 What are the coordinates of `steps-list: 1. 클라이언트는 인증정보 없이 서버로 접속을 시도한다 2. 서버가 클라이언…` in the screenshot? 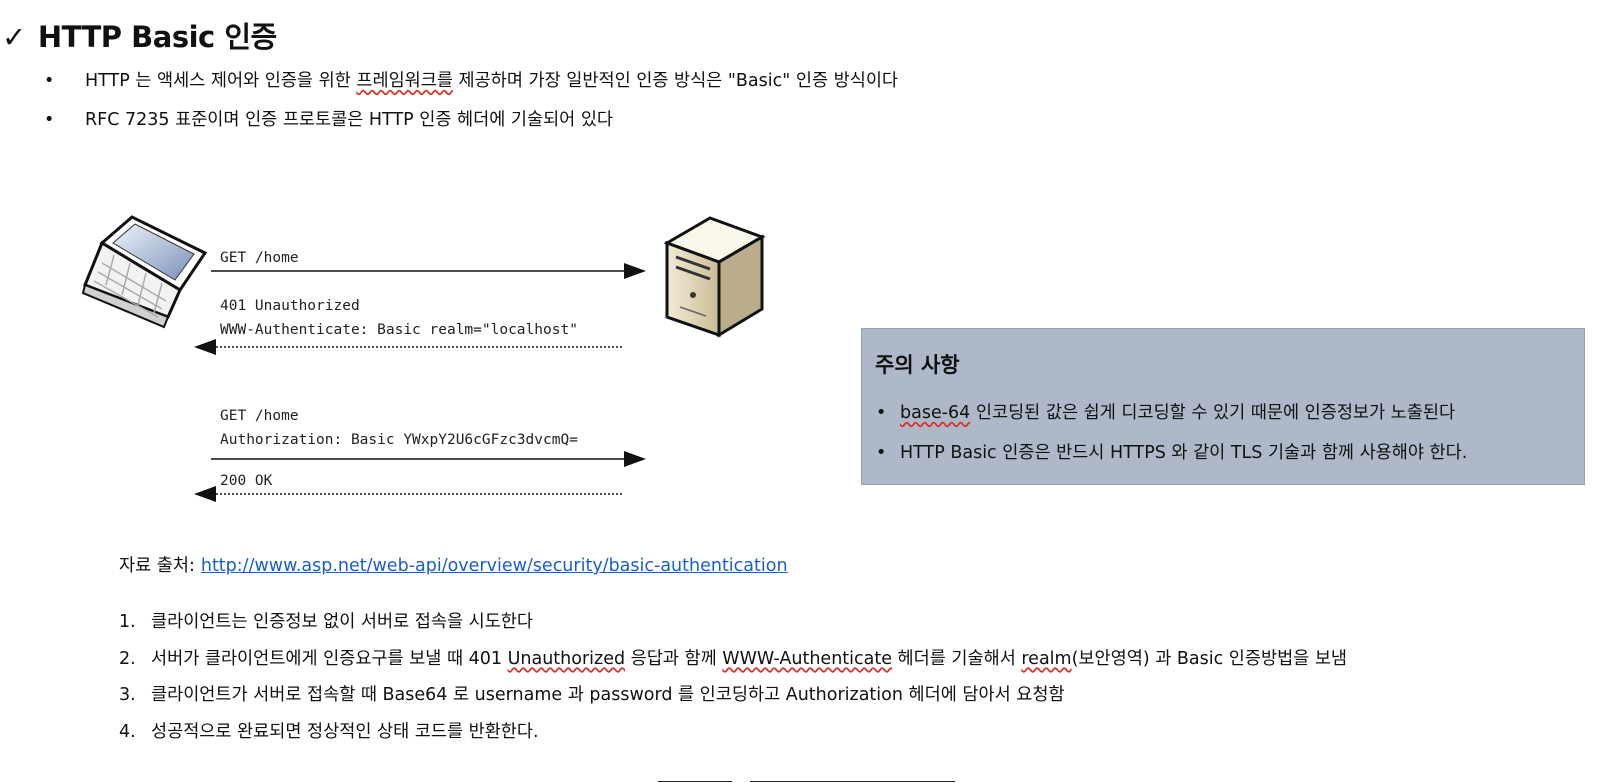 It's located at (733, 677).